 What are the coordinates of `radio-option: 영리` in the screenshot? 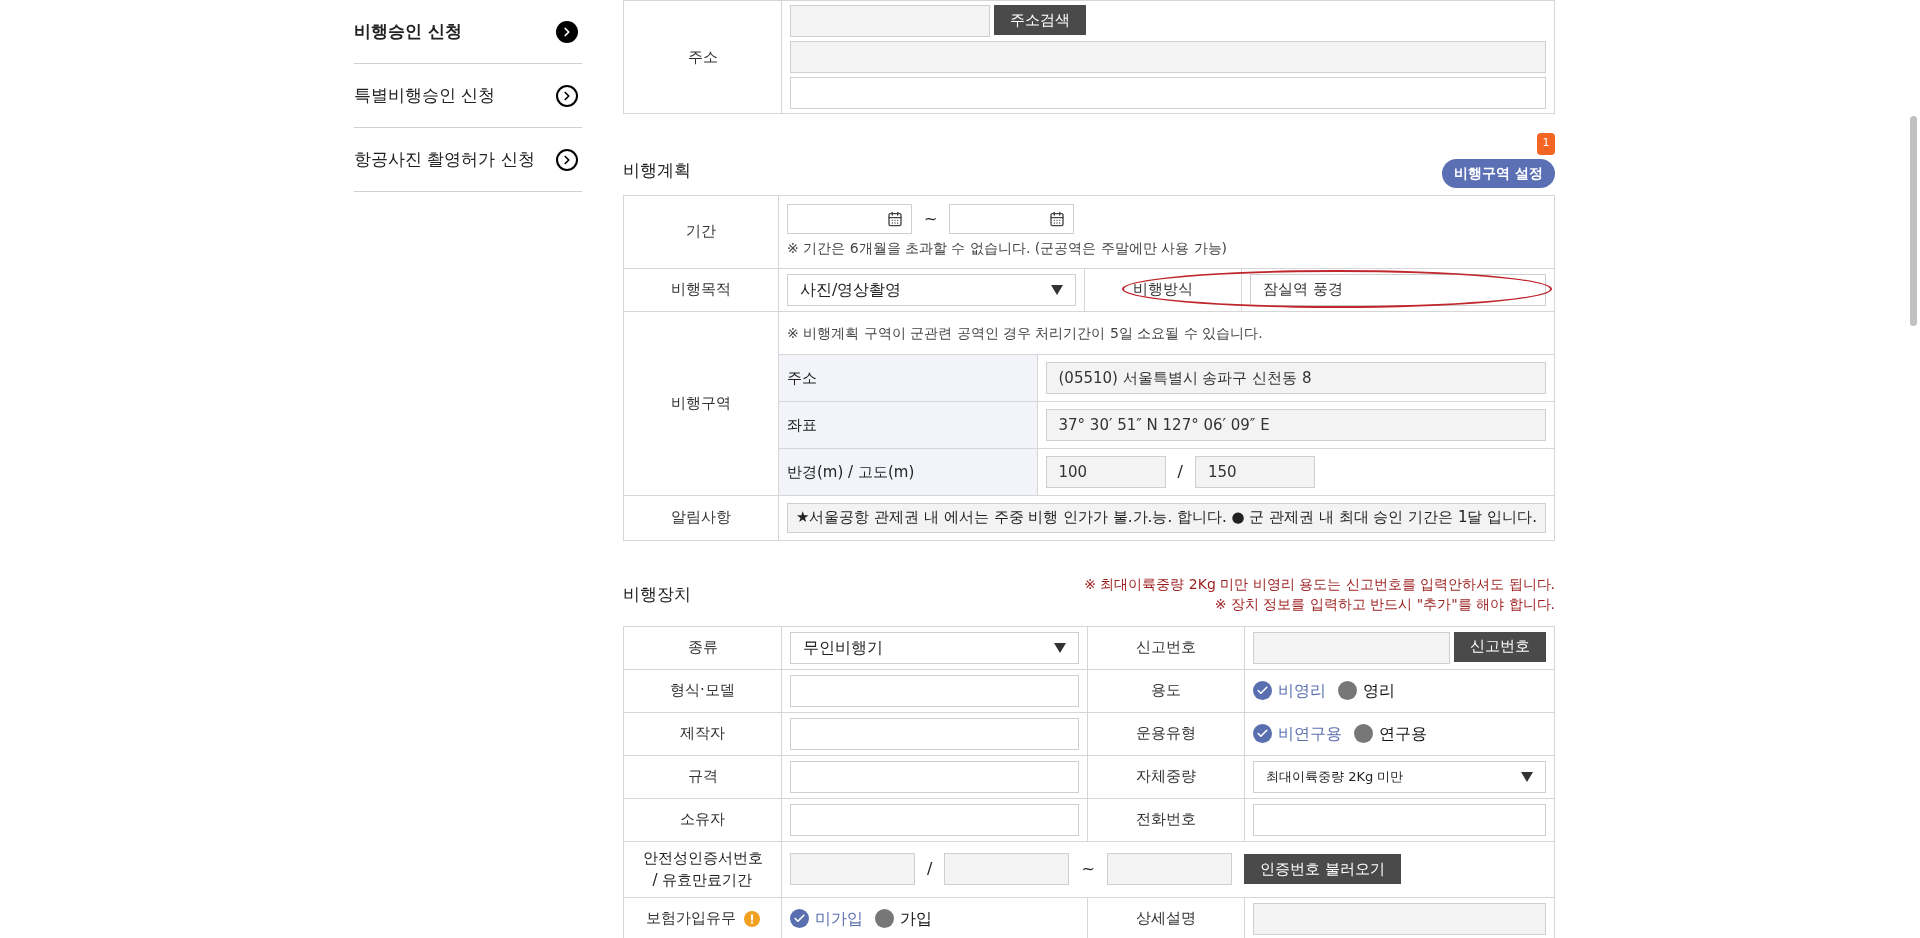 It's located at (1366, 690).